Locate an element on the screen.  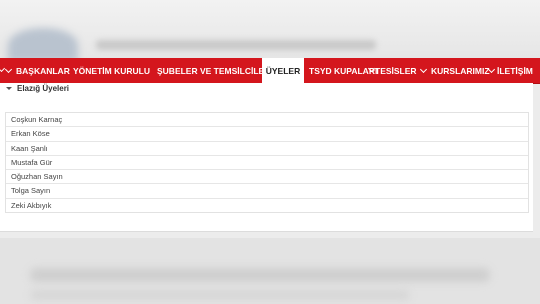
nav-item-label: TESİSLER is located at coordinates (396, 70).